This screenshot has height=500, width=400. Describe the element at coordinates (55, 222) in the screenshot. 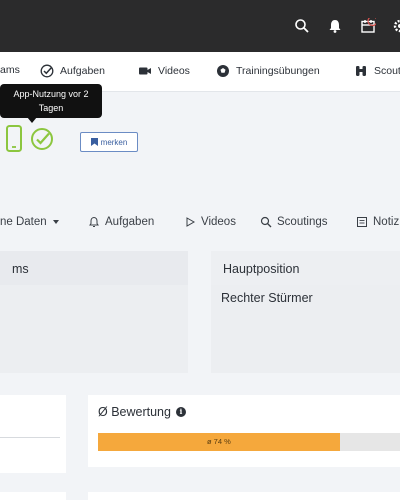

I see `caret-down-icon` at that location.